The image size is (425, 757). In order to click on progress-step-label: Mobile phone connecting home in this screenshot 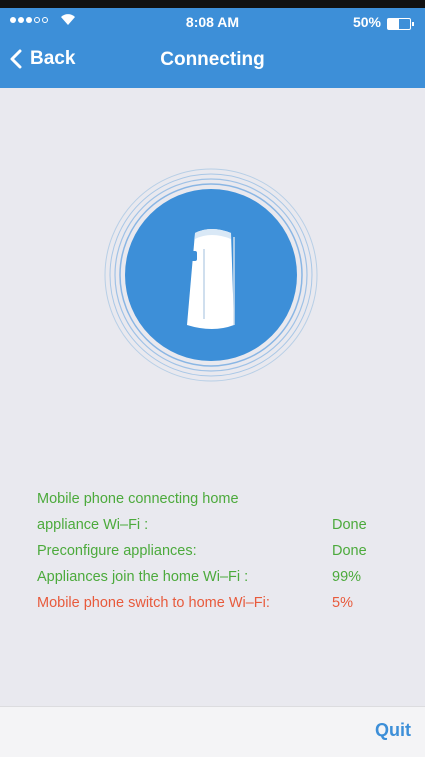, I will do `click(138, 499)`.